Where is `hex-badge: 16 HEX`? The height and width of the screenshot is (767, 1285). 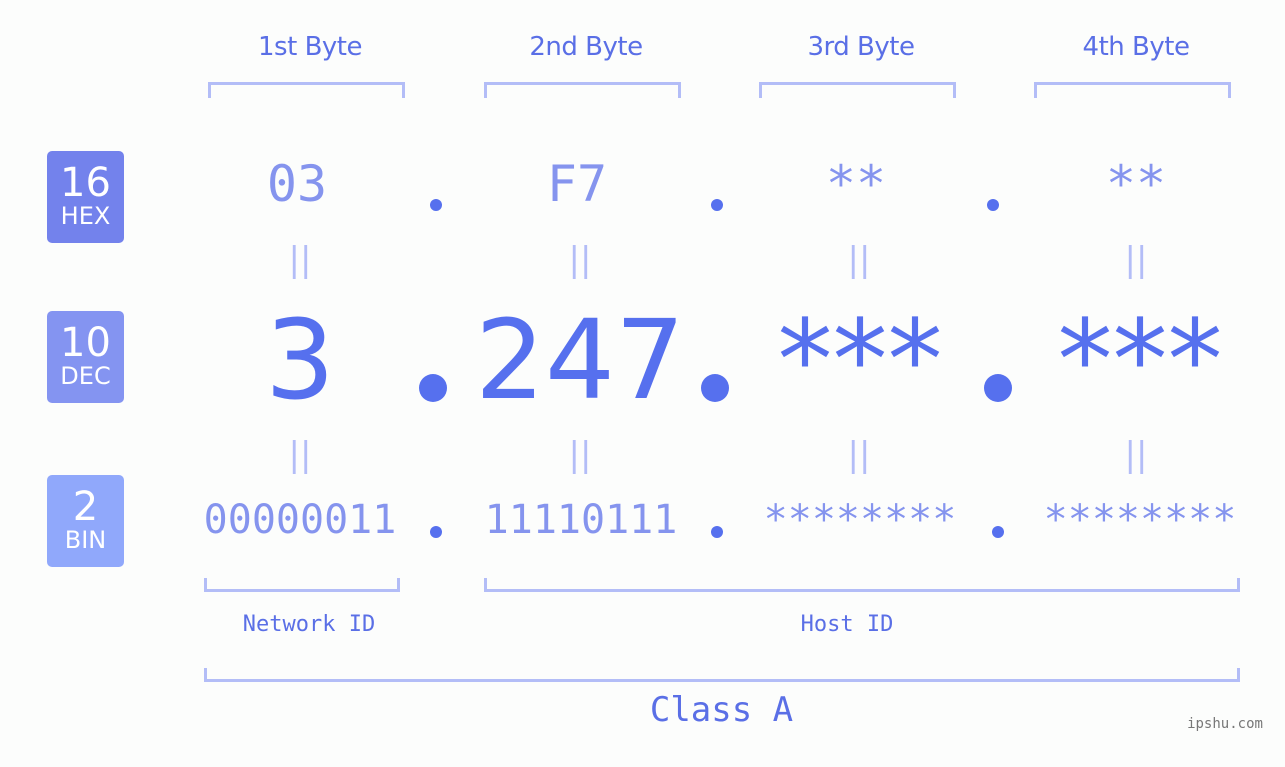
hex-badge: 16 HEX is located at coordinates (85, 197).